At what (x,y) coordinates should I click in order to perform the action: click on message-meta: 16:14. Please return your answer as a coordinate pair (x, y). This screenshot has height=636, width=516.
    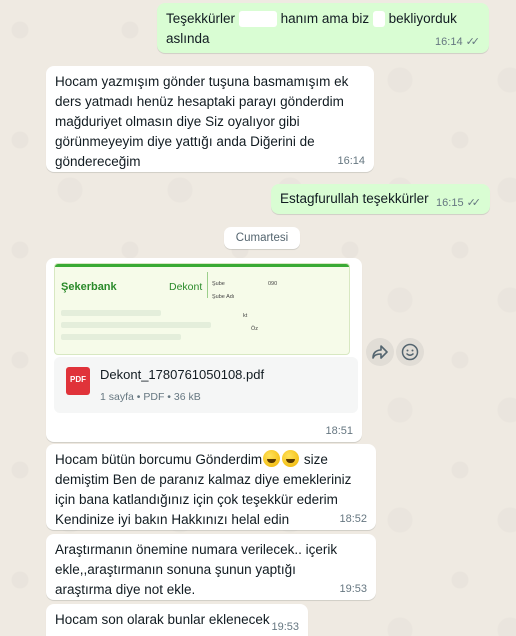
    Looking at the image, I should click on (351, 161).